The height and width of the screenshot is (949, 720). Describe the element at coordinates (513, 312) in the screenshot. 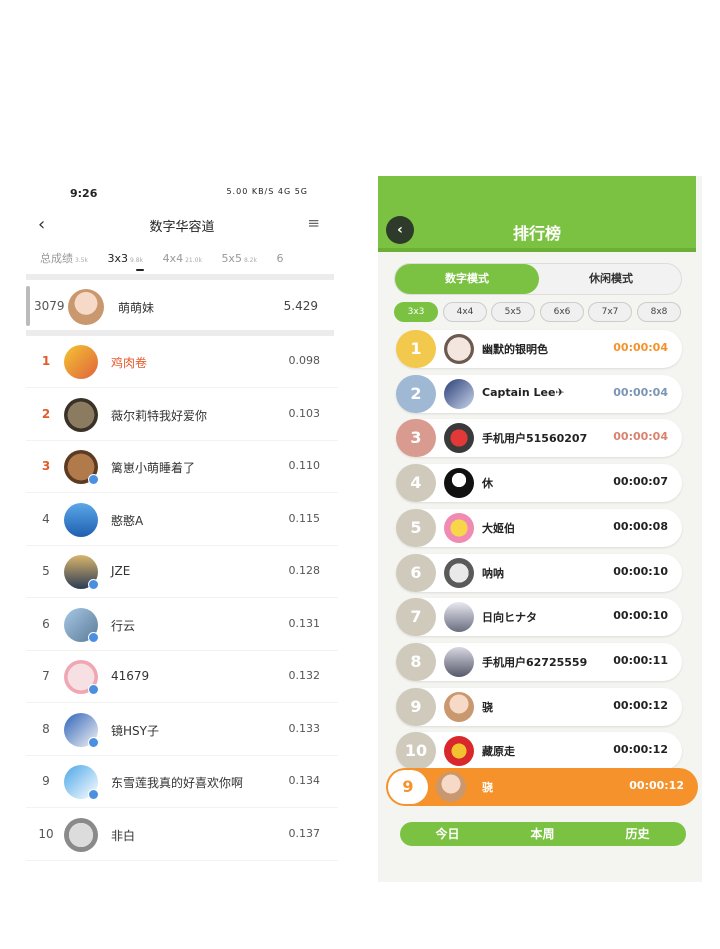

I see `size-5x5-button: 5x5` at that location.